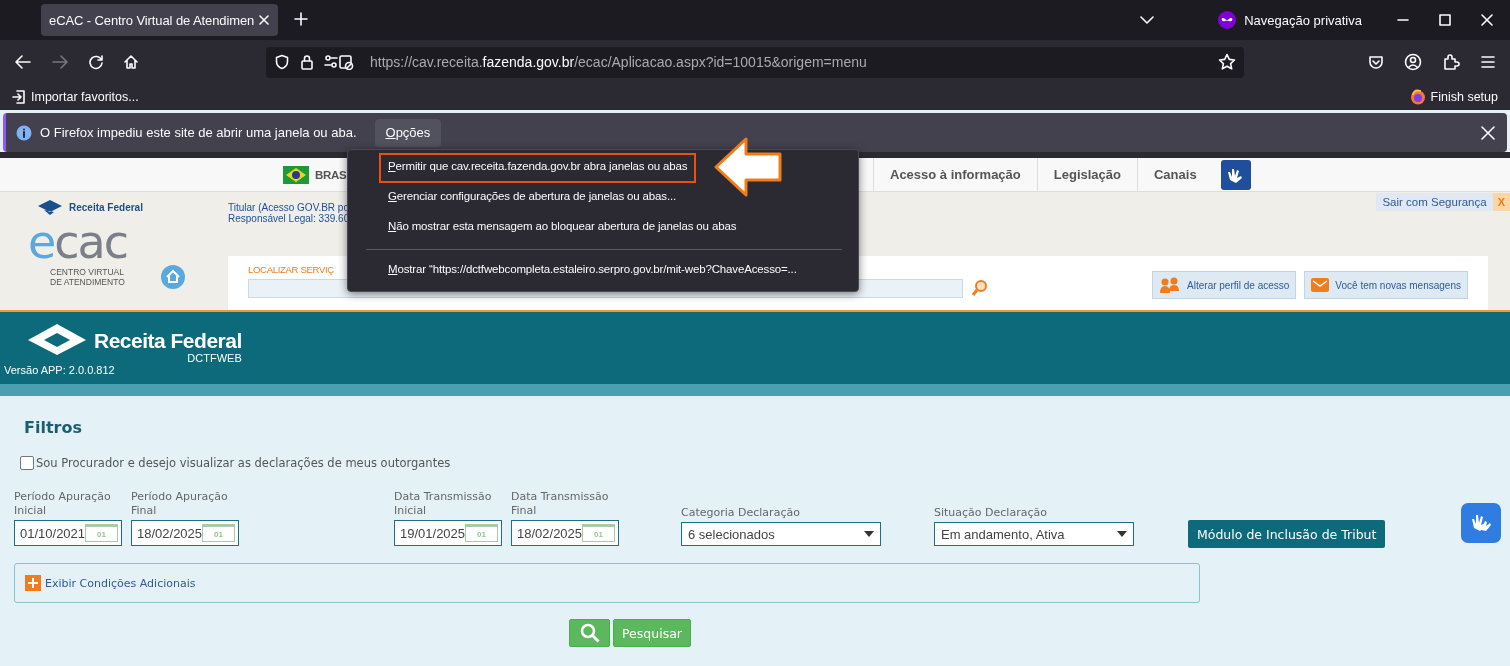  What do you see at coordinates (408, 132) in the screenshot?
I see `options-button: Opções` at bounding box center [408, 132].